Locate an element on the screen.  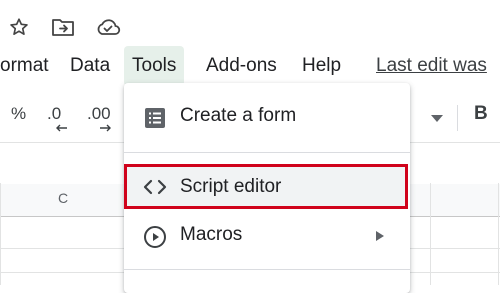
star-icon is located at coordinates (19, 27).